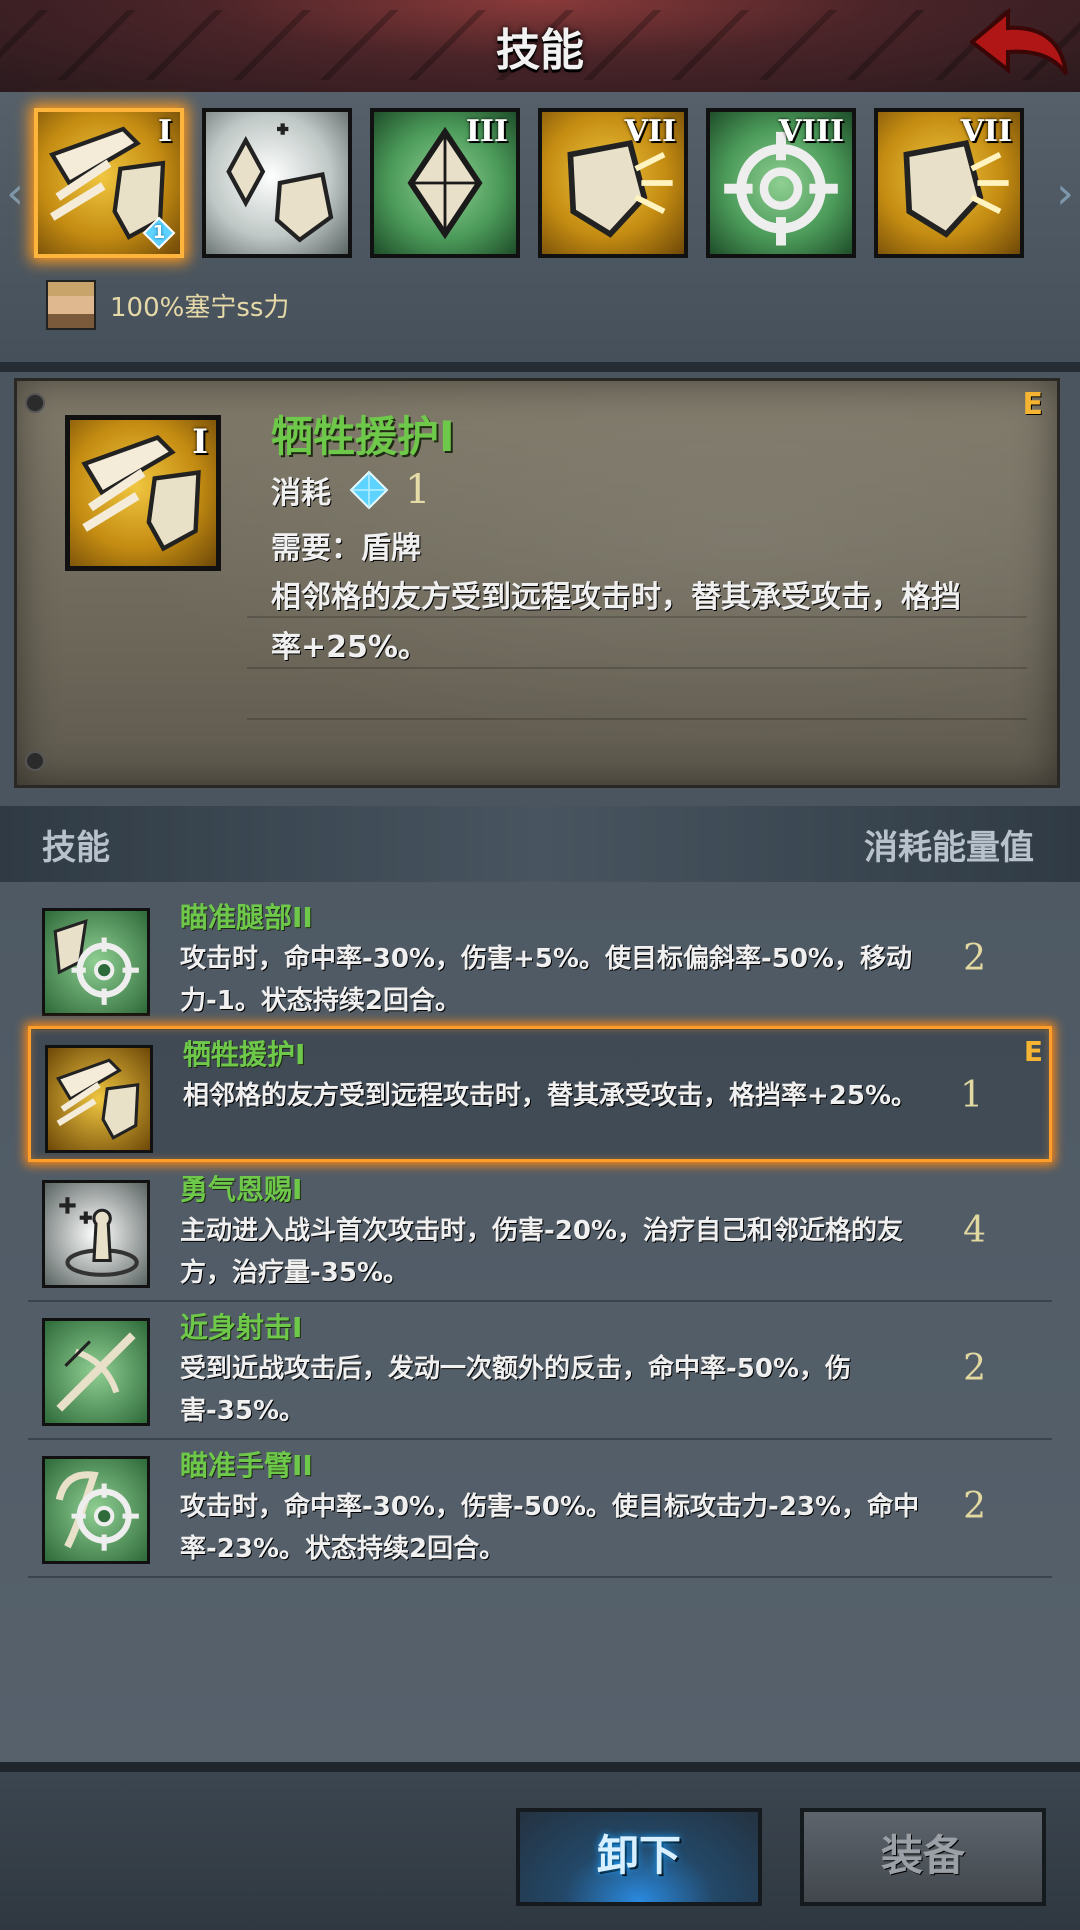 This screenshot has width=1080, height=1930. What do you see at coordinates (96, 962) in the screenshot?
I see `aim-leg-icon` at bounding box center [96, 962].